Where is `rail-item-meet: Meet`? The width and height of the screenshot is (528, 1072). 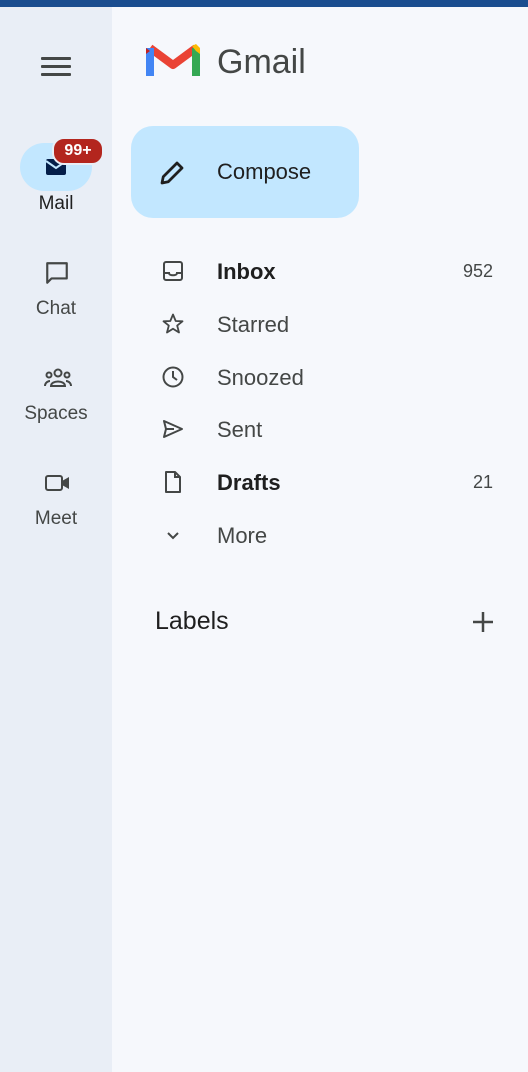
rail-item-meet: Meet is located at coordinates (56, 494).